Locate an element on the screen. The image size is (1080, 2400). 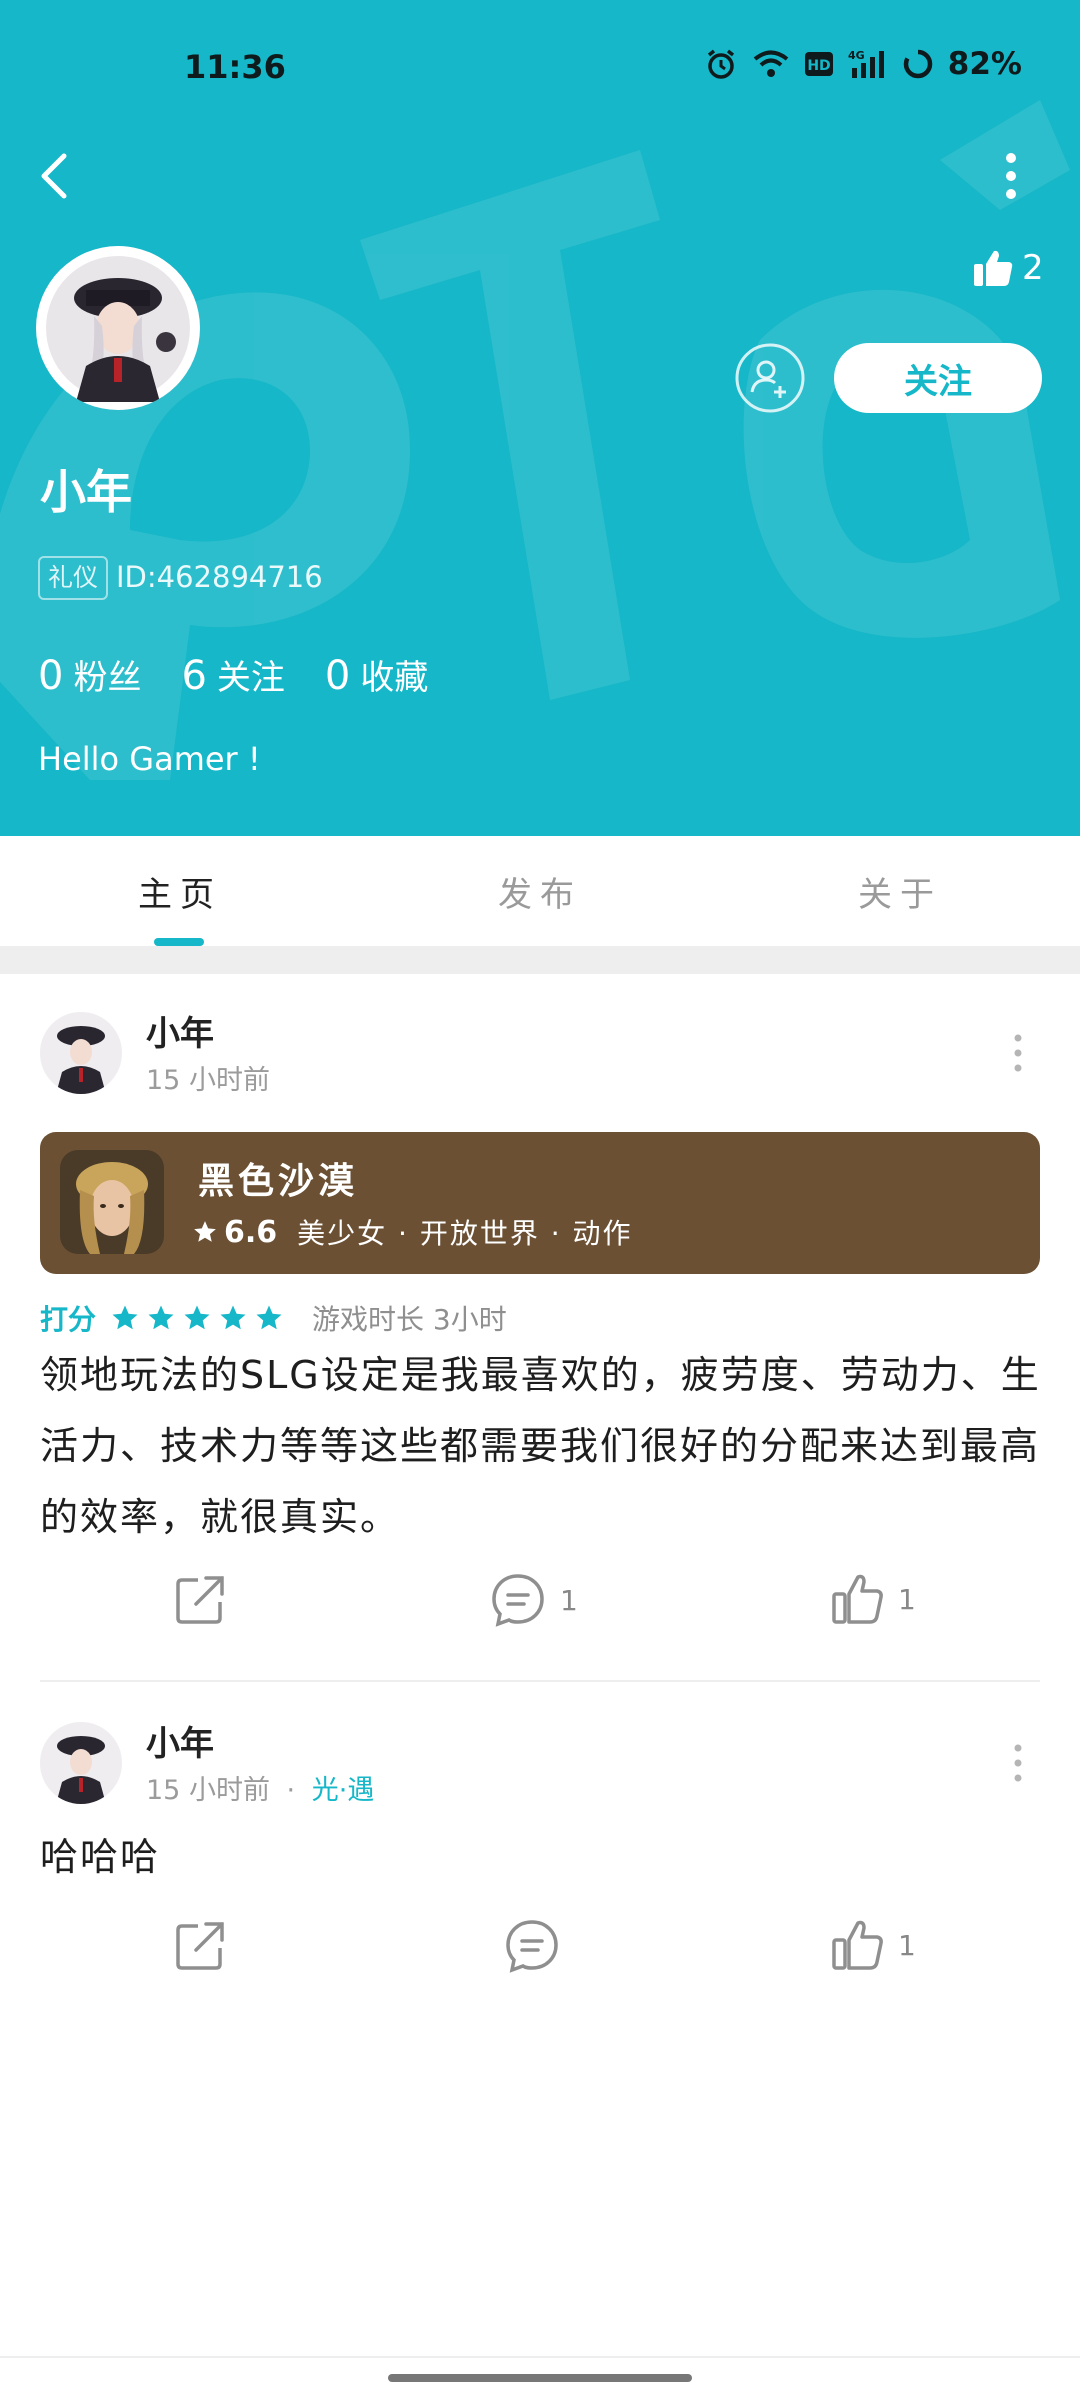
tab-about: 关于 is located at coordinates (900, 891).